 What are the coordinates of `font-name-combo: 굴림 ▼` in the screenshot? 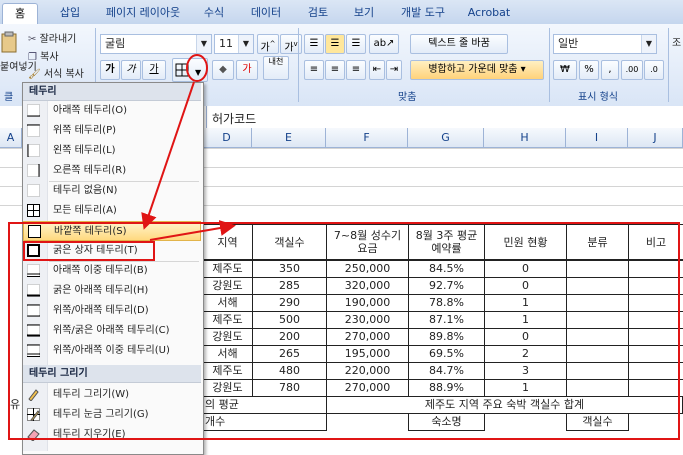 It's located at (156, 44).